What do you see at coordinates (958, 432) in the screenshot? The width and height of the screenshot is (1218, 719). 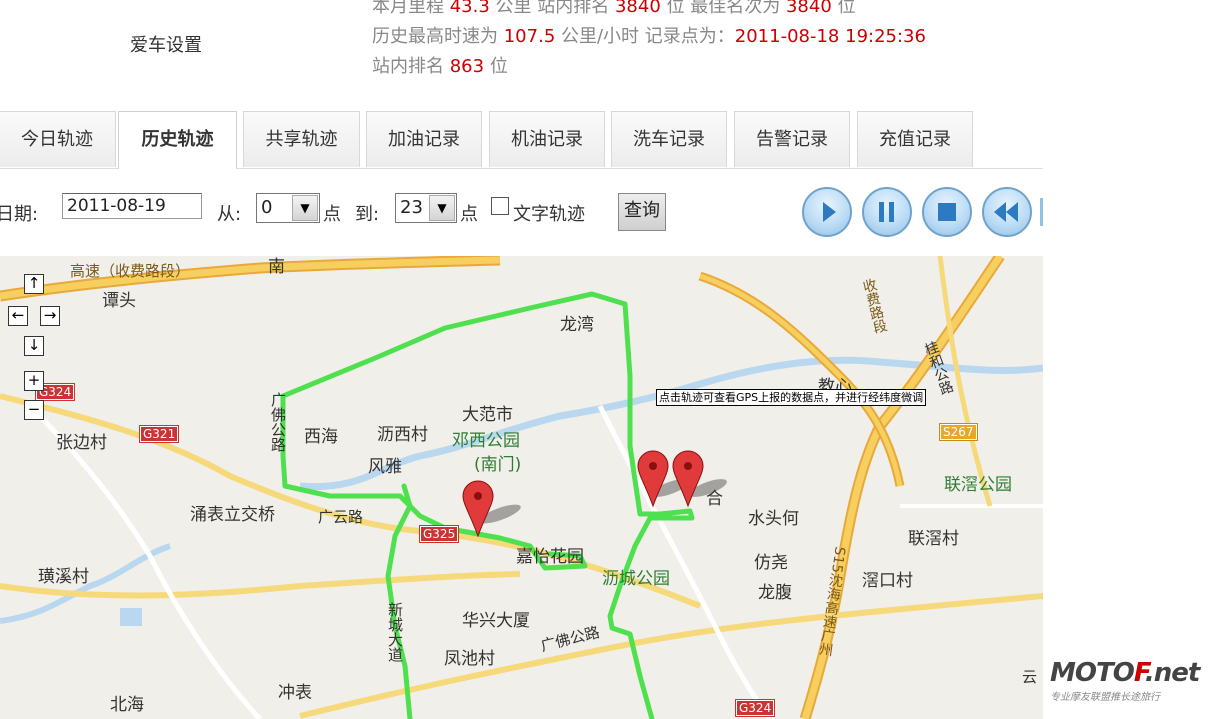 I see `road-shield: S267` at bounding box center [958, 432].